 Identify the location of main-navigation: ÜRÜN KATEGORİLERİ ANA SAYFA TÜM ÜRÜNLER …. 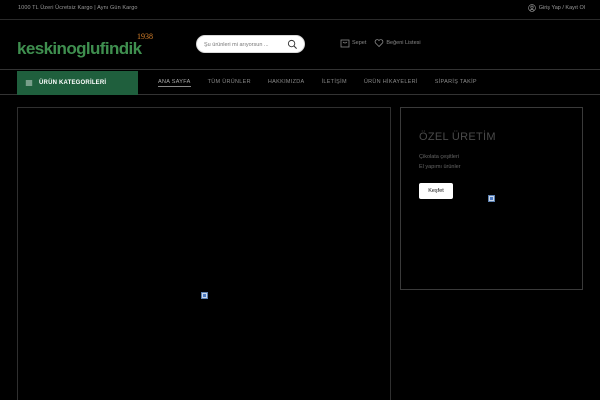
(300, 82).